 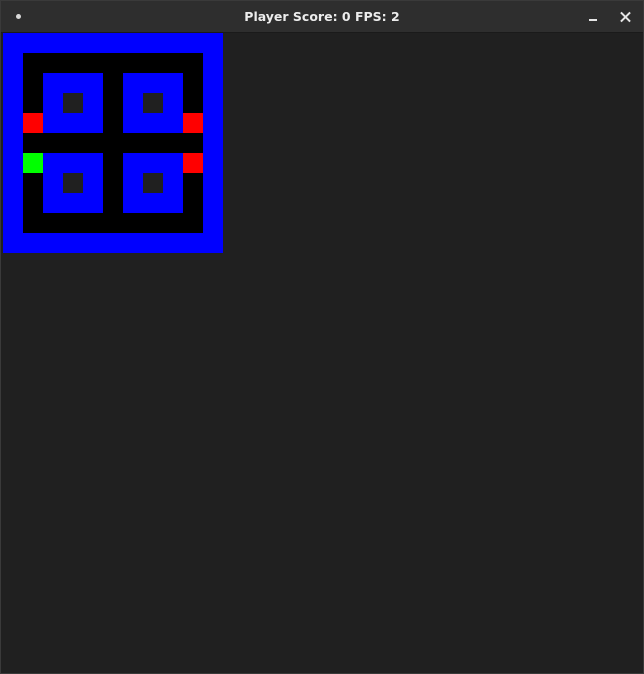 I want to click on close-button, so click(x=626, y=17).